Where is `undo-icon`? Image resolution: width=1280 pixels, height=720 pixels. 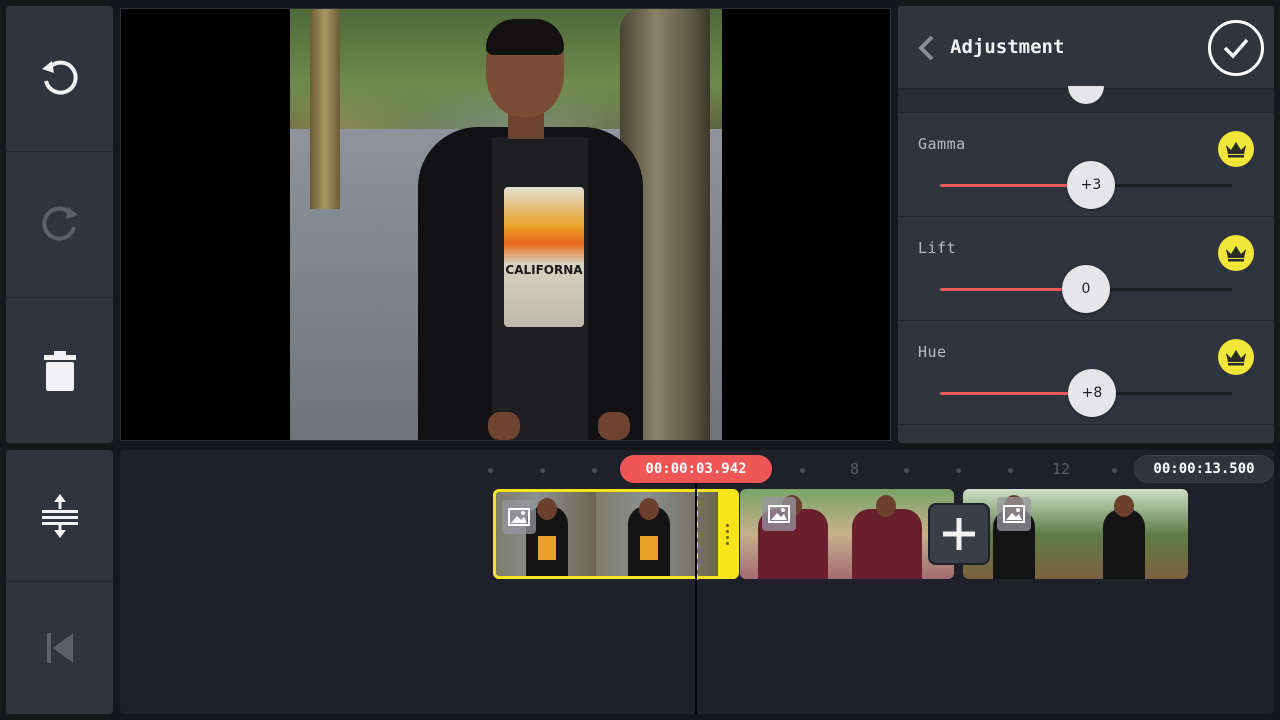
undo-icon is located at coordinates (59, 77).